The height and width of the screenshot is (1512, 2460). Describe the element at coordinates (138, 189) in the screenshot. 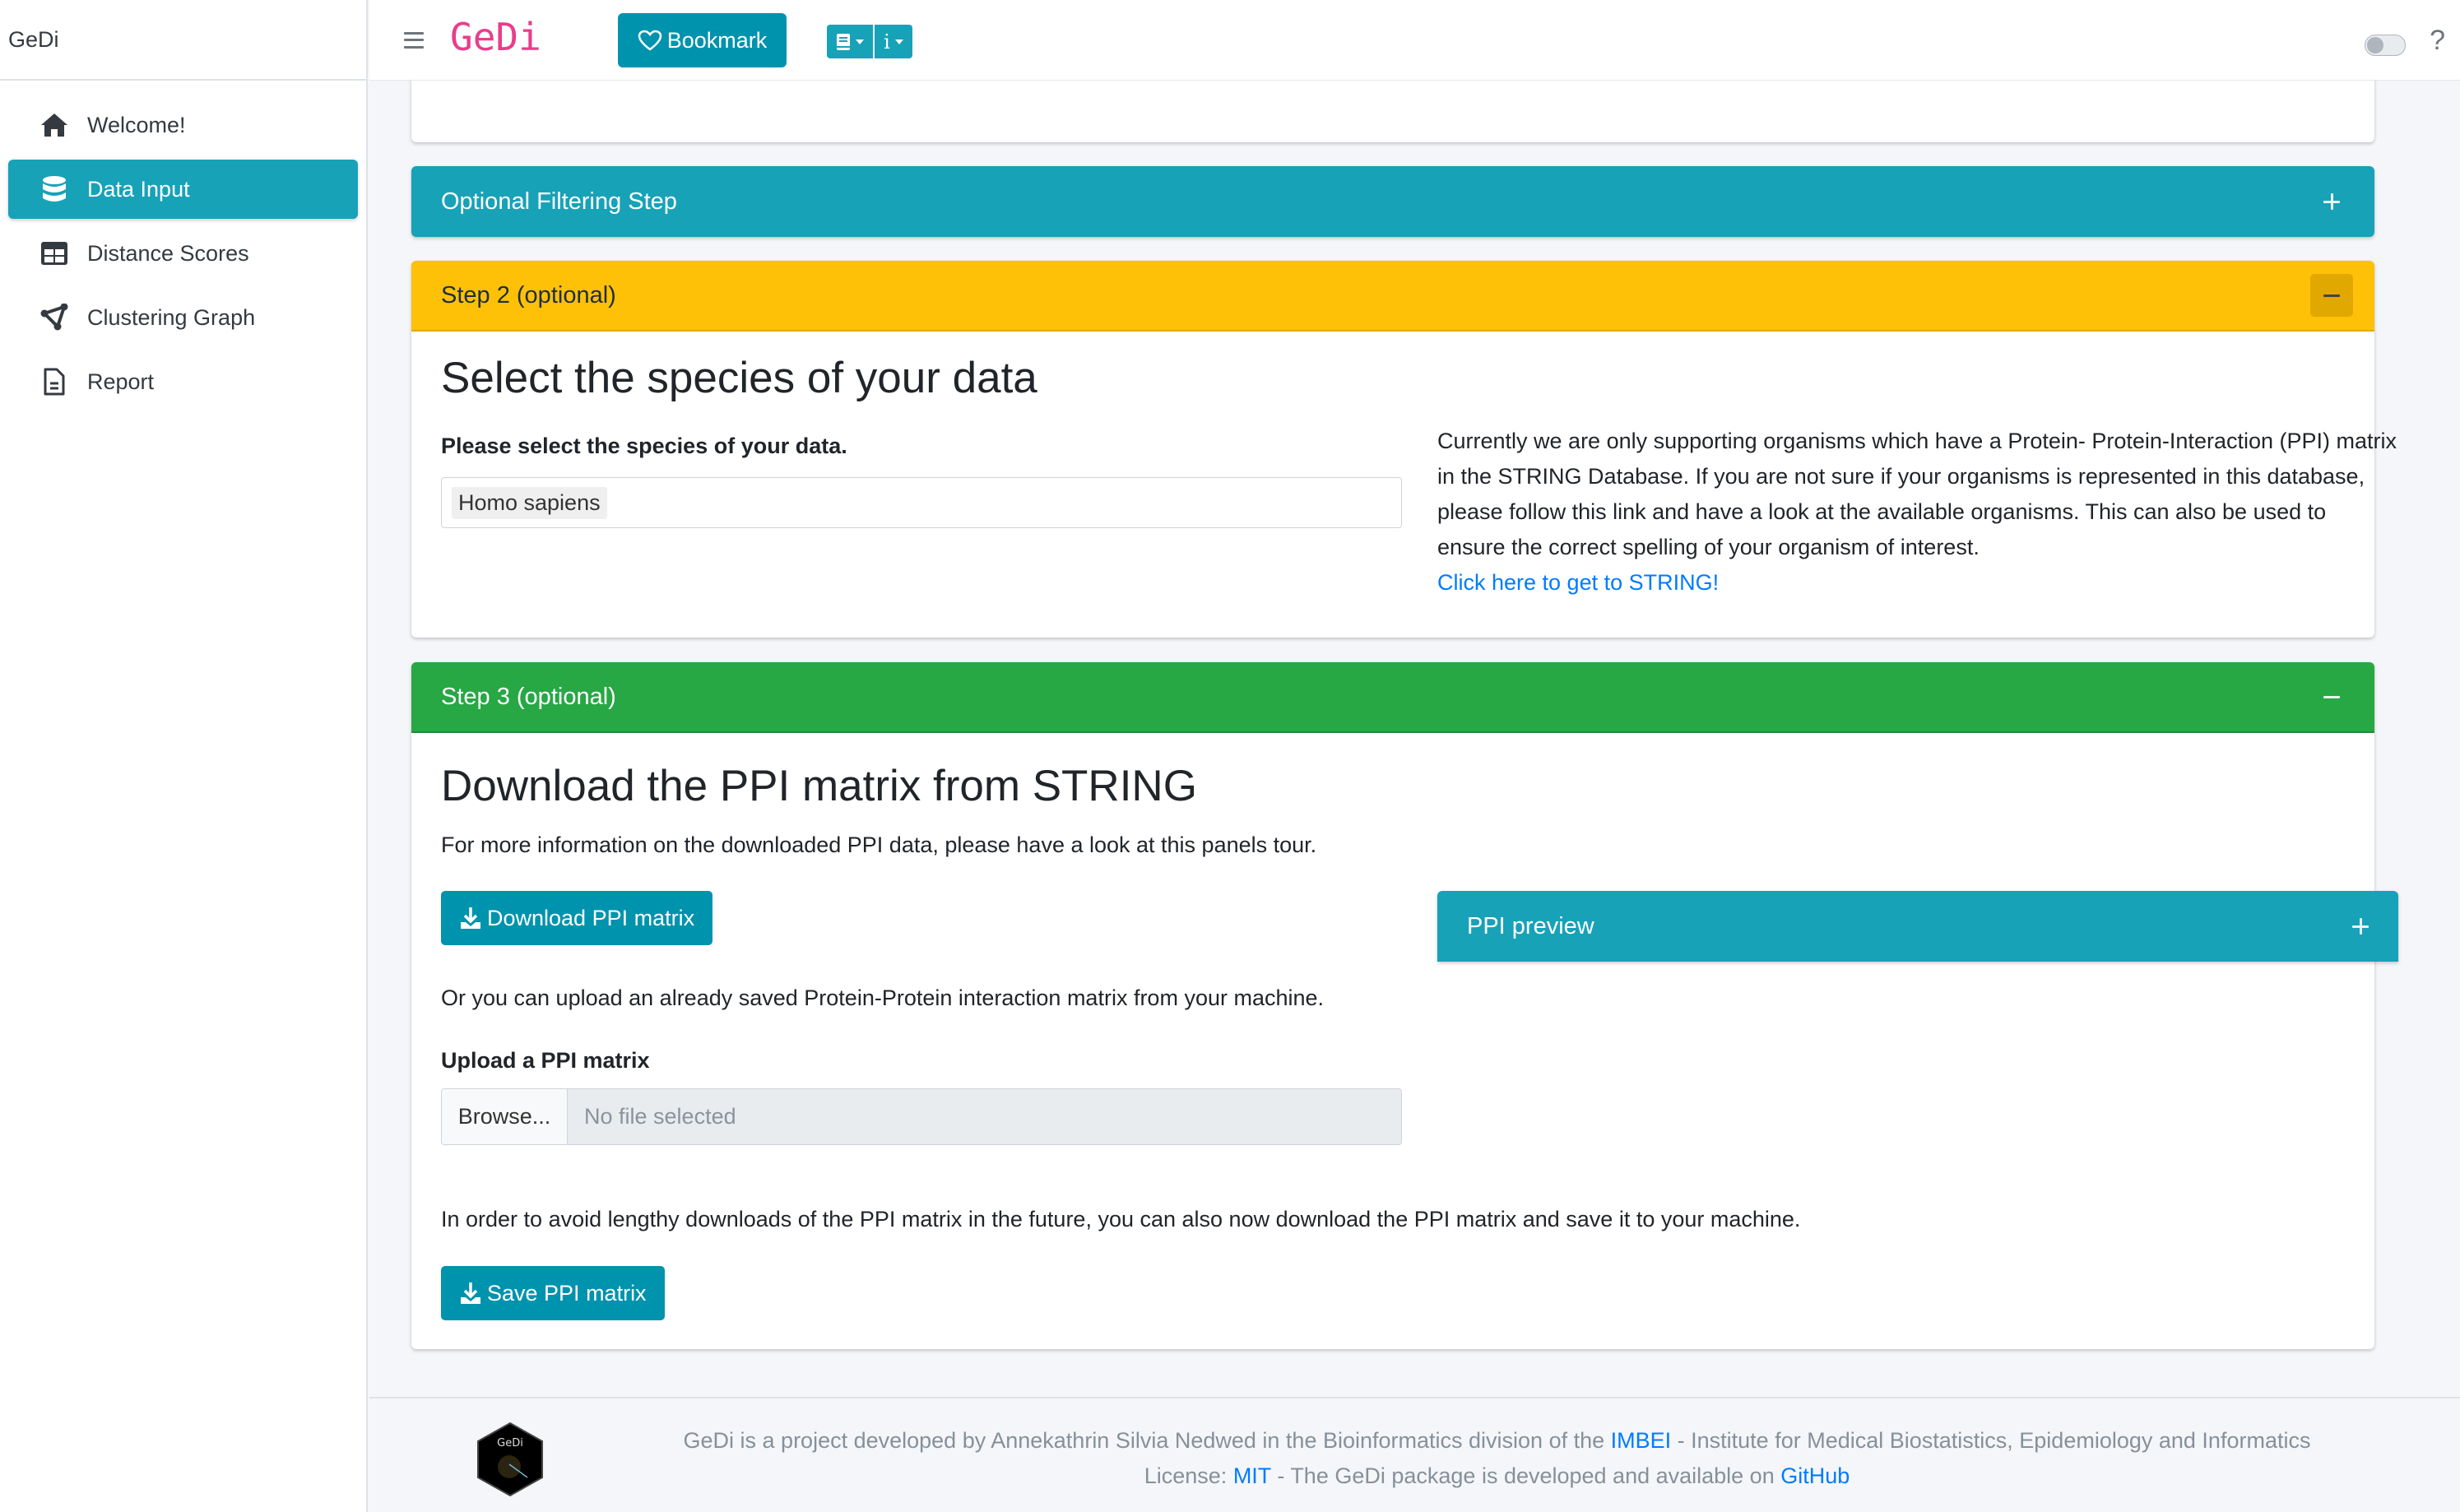

I see `sidebar-item-label: Data Input` at that location.